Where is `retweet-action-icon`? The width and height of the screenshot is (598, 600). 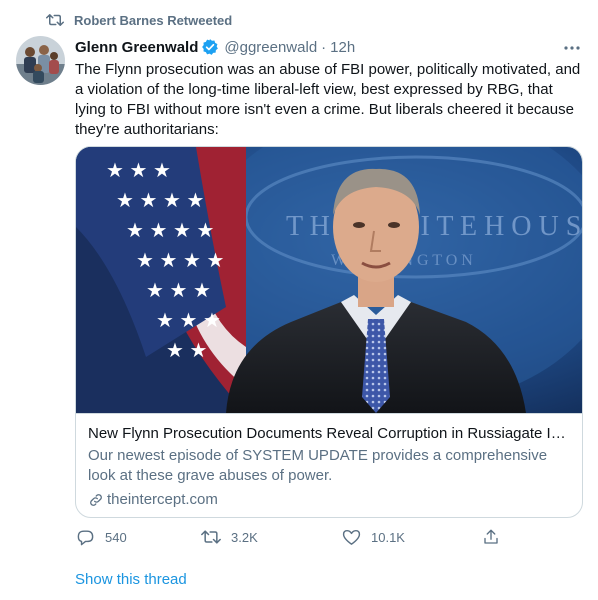 retweet-action-icon is located at coordinates (211, 537).